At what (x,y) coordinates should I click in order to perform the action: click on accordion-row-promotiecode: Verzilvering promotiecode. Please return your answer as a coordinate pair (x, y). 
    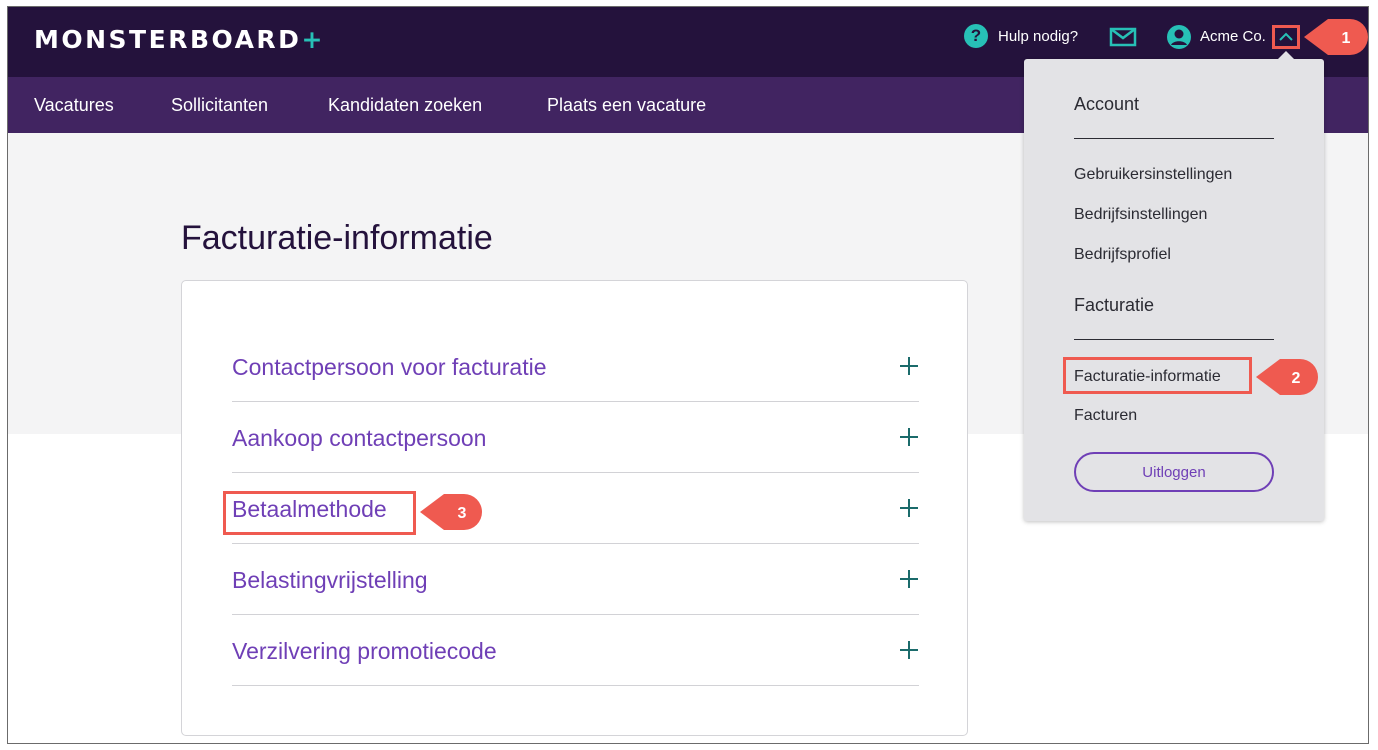
    Looking at the image, I should click on (575, 650).